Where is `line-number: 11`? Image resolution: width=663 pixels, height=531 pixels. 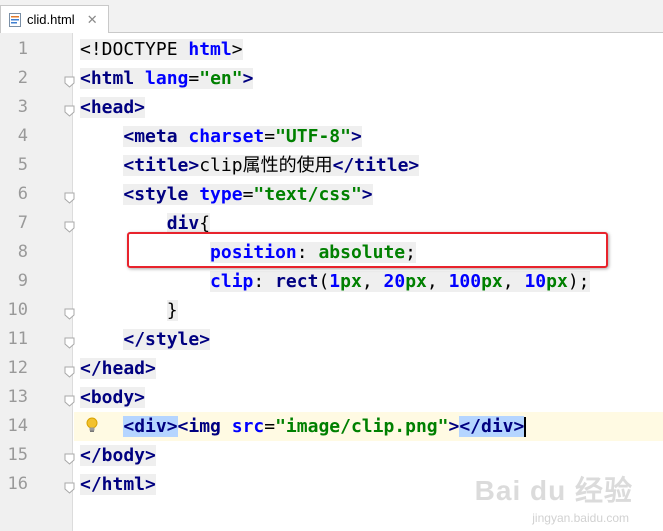
line-number: 11 is located at coordinates (17, 339).